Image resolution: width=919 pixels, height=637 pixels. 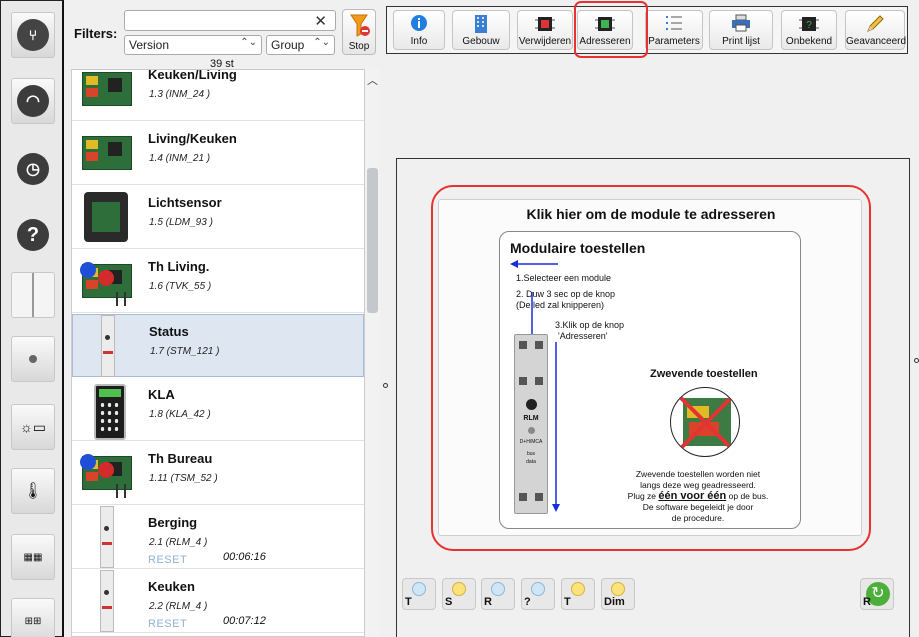 I want to click on switch-rail-button, so click(x=33, y=295).